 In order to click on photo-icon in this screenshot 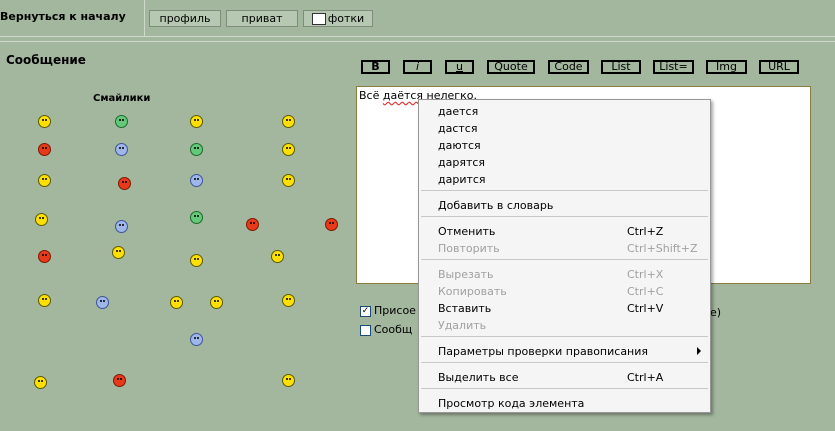, I will do `click(318, 19)`.